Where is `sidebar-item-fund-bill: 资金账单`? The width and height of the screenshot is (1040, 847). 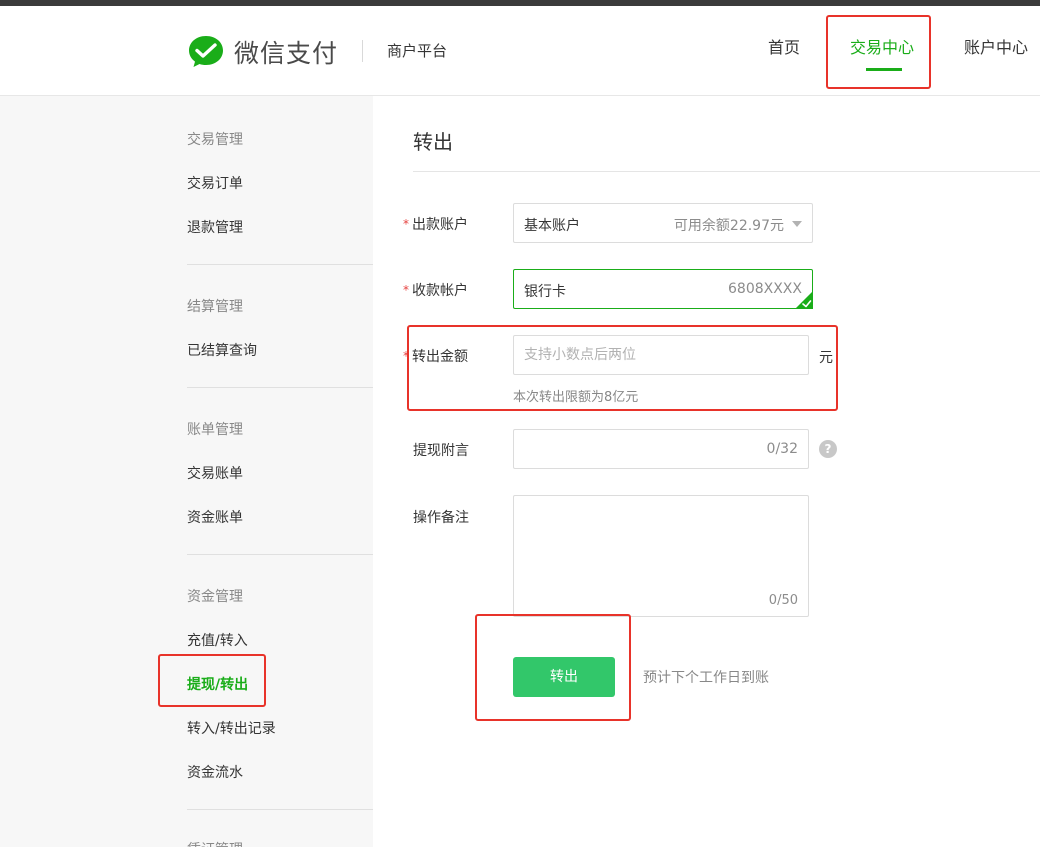 sidebar-item-fund-bill: 资金账单 is located at coordinates (215, 517).